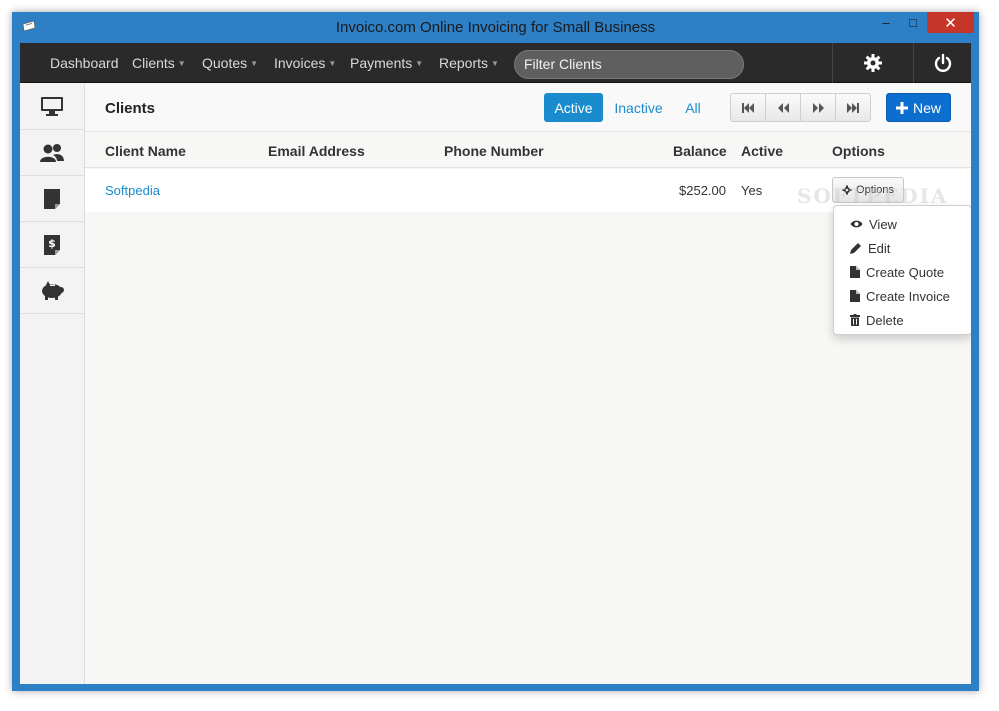 This screenshot has height=711, width=999. I want to click on invoice-dollar-icon: $, so click(52, 244).